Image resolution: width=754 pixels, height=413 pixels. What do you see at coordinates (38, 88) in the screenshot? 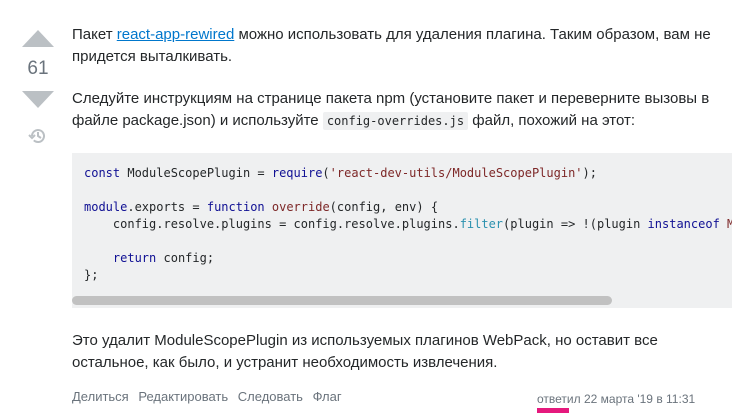
I see `vote-column: 61` at bounding box center [38, 88].